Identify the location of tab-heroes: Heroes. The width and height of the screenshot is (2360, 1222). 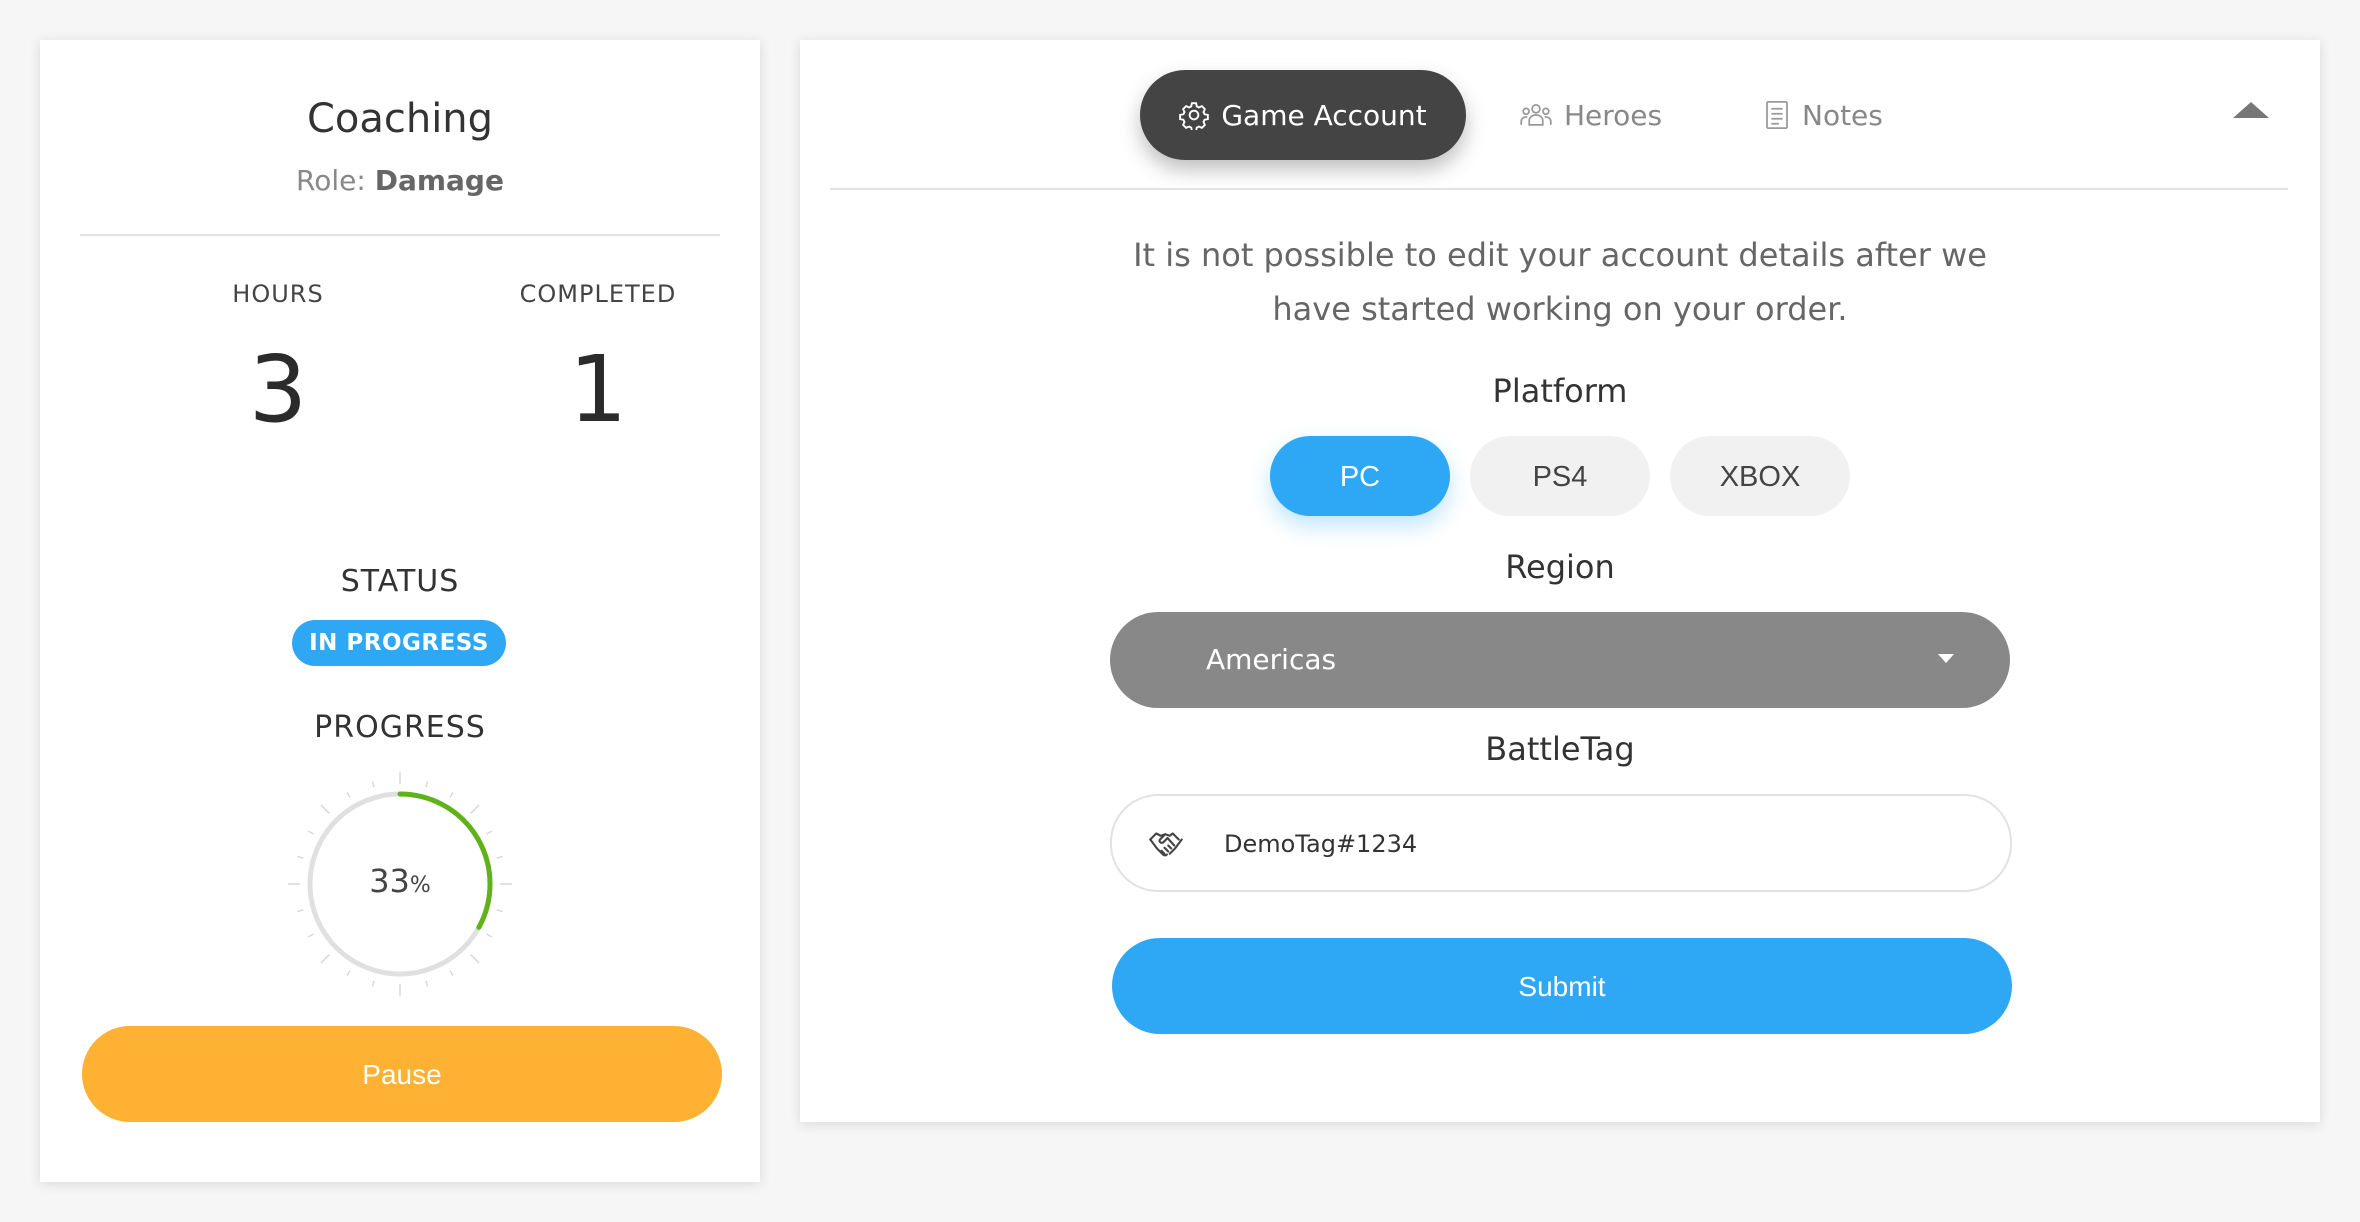
(1591, 115).